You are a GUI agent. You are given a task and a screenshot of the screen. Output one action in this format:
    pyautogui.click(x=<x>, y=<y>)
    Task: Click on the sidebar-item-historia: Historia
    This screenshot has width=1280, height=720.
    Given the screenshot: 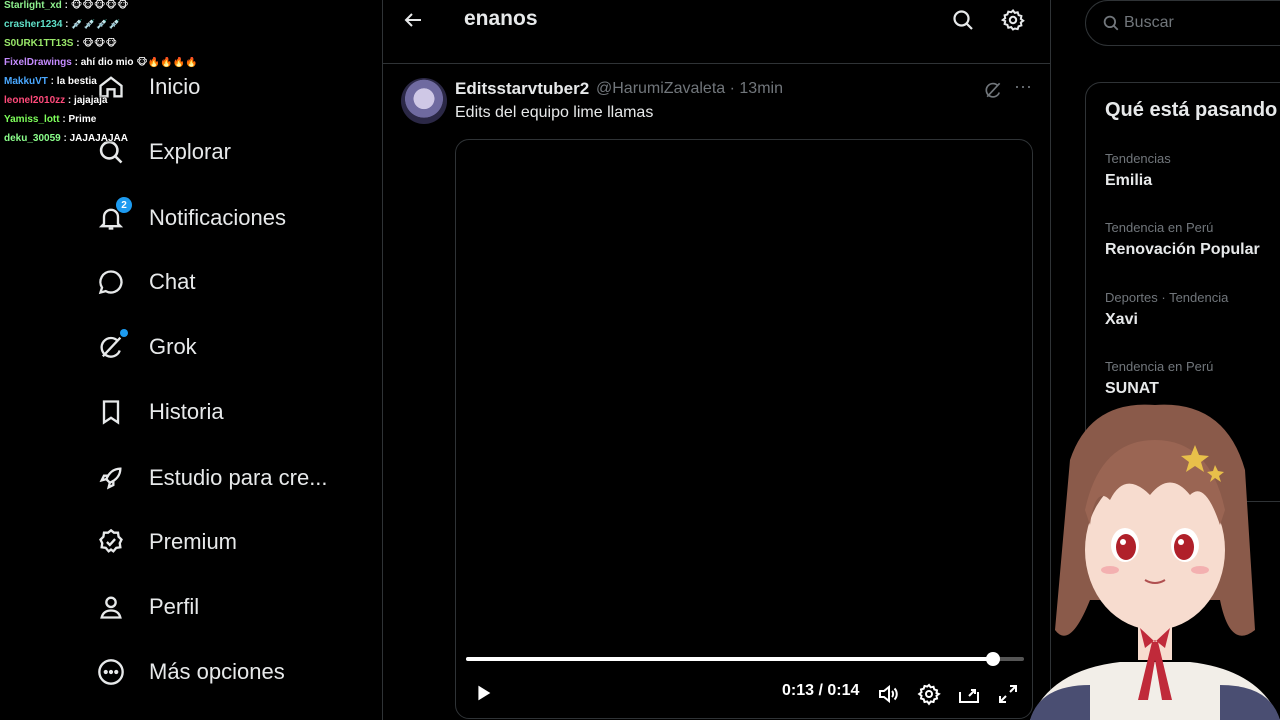 What is the action you would take?
    pyautogui.click(x=160, y=412)
    